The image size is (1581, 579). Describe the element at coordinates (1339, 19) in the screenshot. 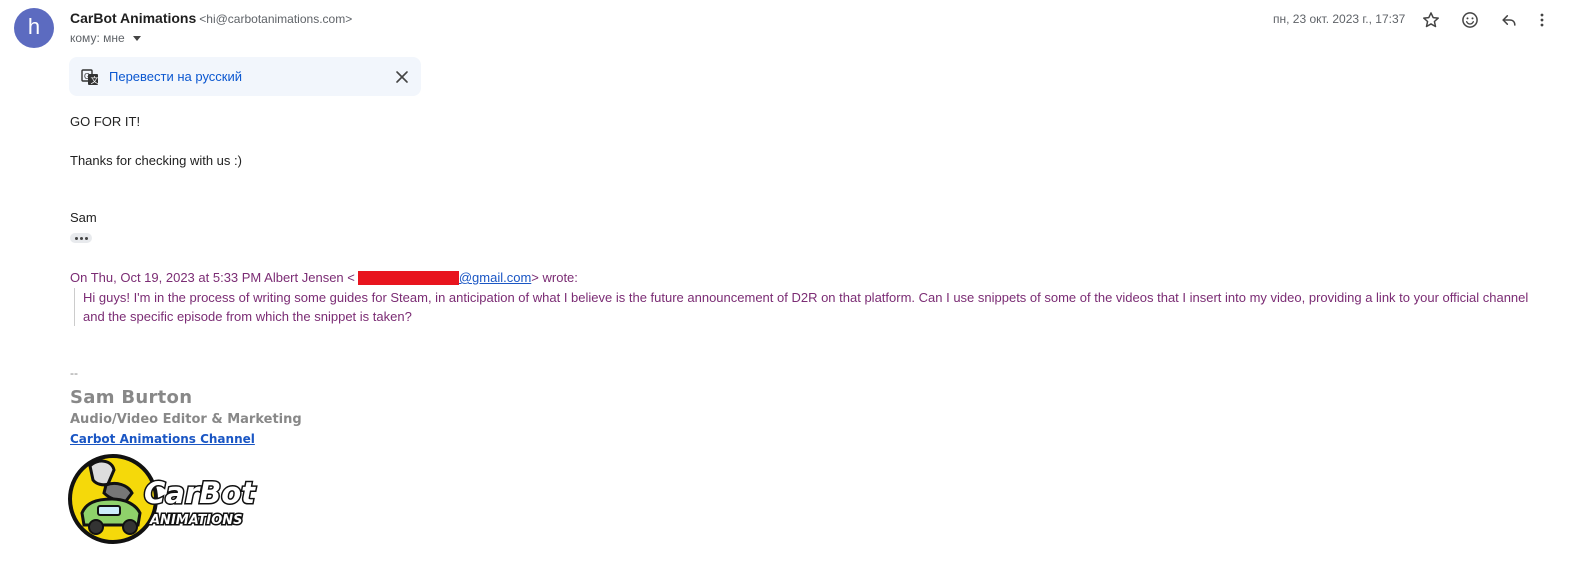

I see `message-date: пн, 23 окт. 2023 г., 17:37` at that location.